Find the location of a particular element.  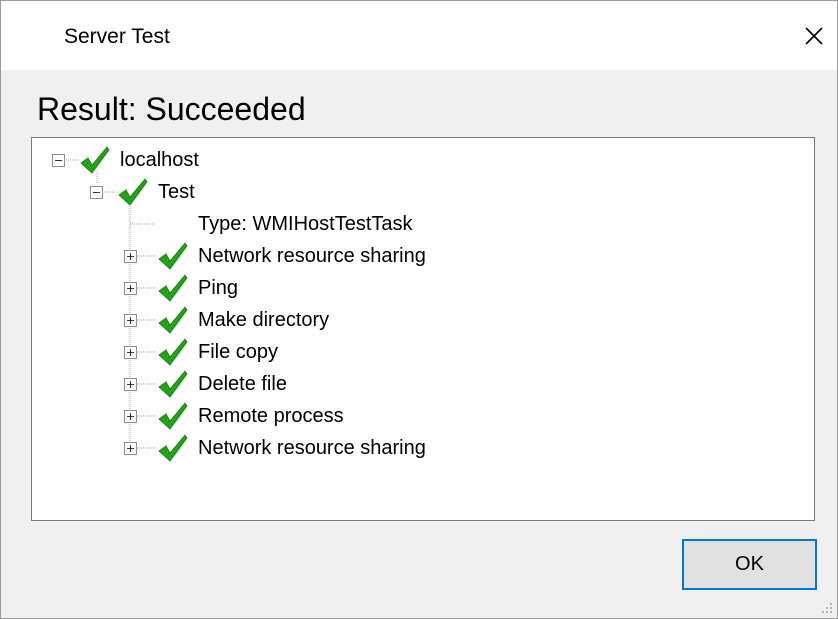

tree-node-label: Make directory is located at coordinates (264, 320).